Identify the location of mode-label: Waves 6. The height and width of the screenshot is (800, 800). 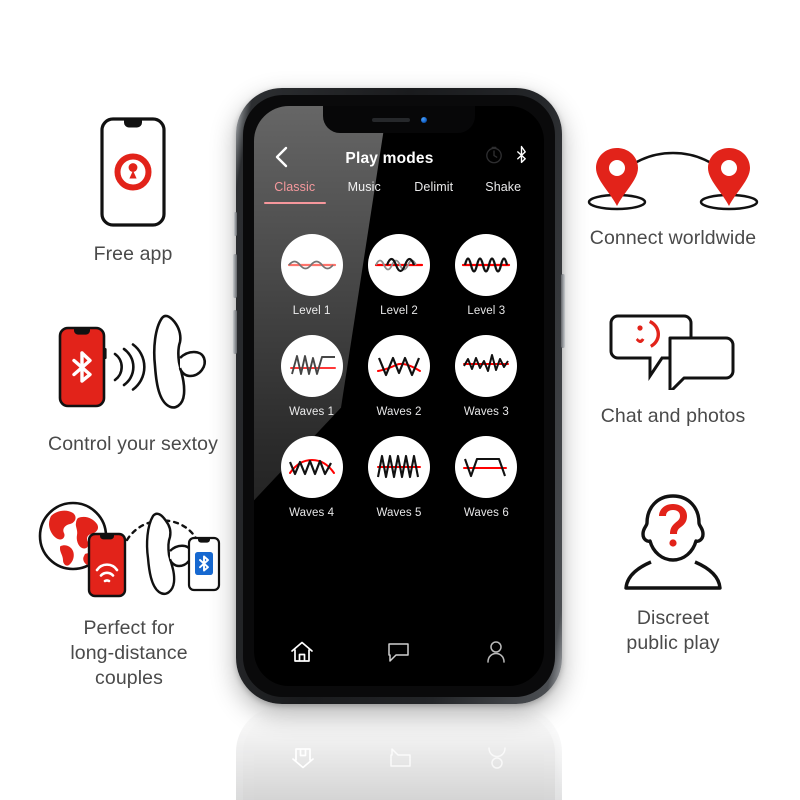
(486, 513).